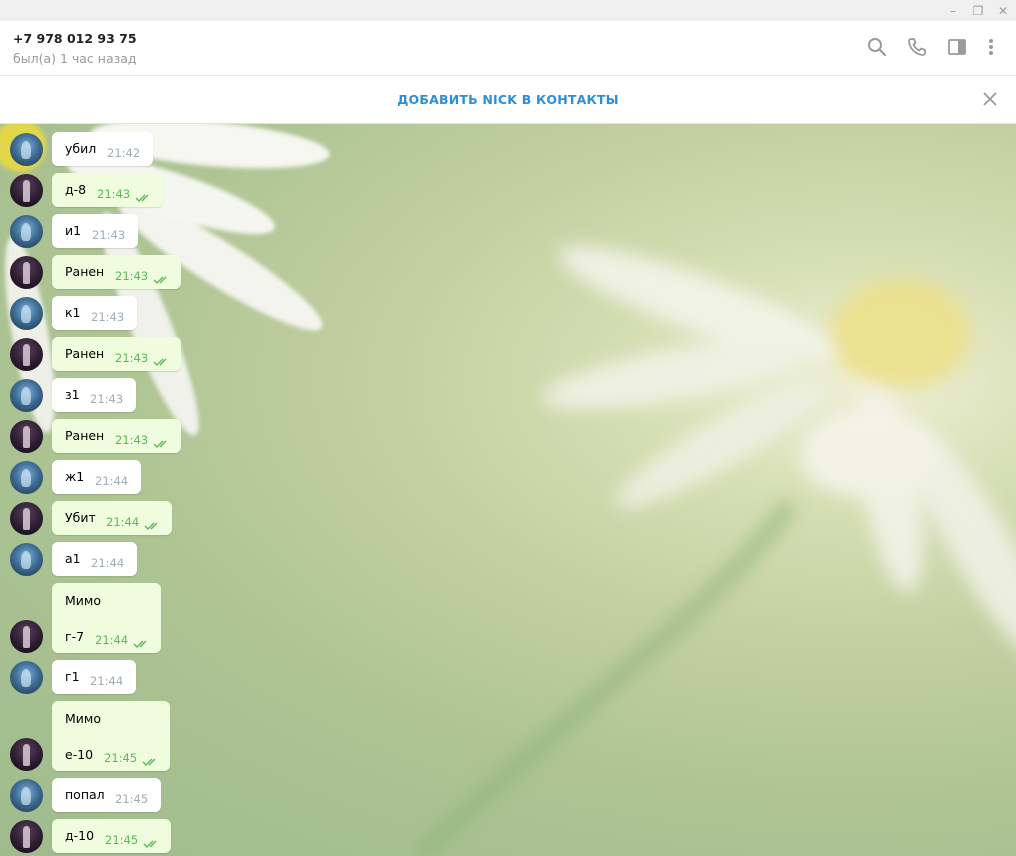 The image size is (1016, 856). What do you see at coordinates (85, 794) in the screenshot?
I see `message-text: попал` at bounding box center [85, 794].